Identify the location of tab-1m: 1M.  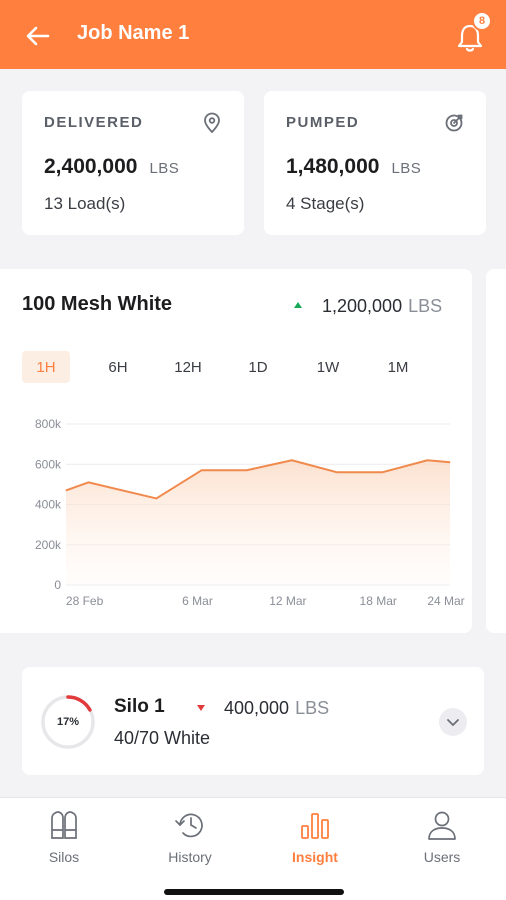
(398, 367).